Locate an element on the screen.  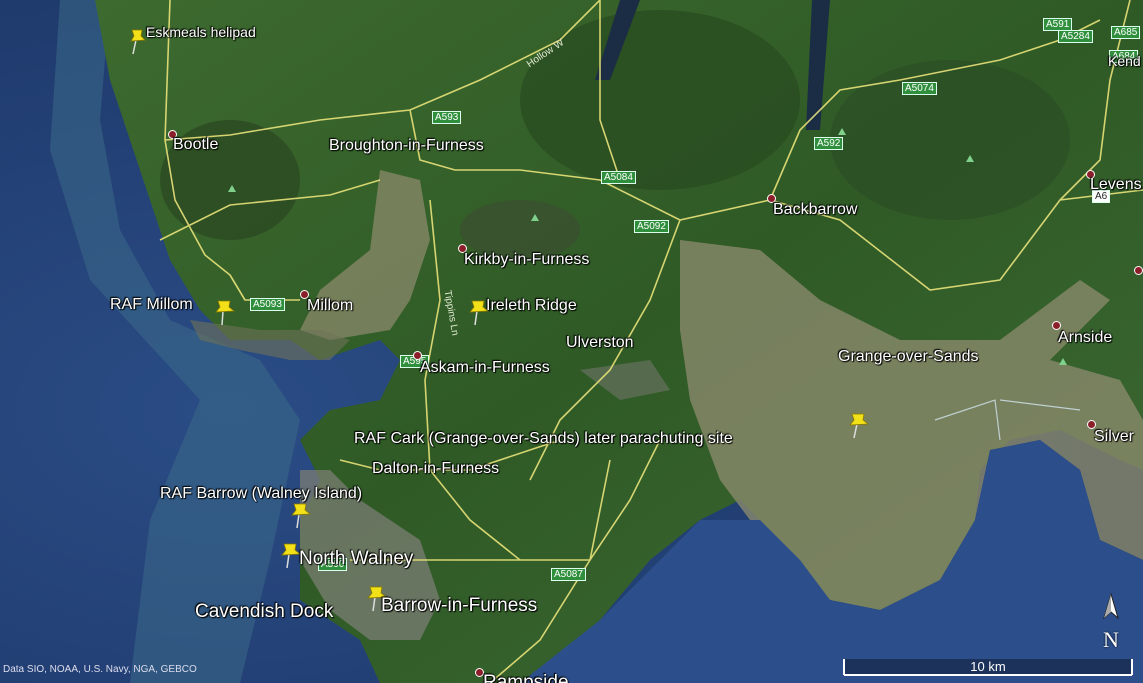
label-cavendish-dock: Cavendish Dock is located at coordinates (264, 612).